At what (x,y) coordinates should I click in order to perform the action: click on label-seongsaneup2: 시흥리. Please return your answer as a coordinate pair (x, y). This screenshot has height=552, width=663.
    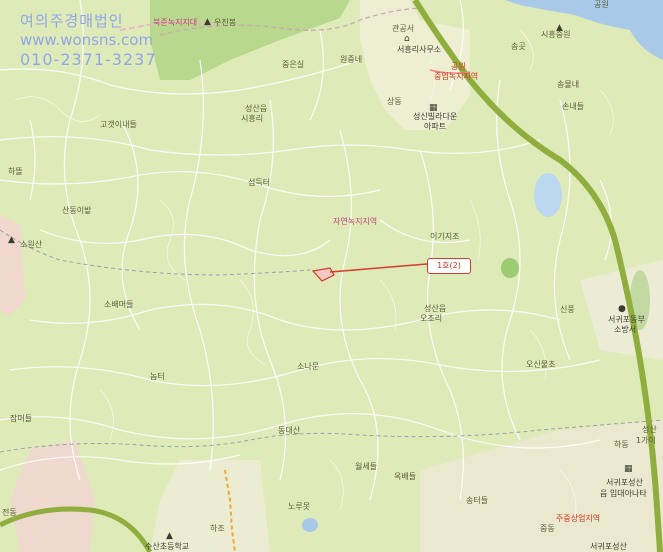
    Looking at the image, I should click on (252, 118).